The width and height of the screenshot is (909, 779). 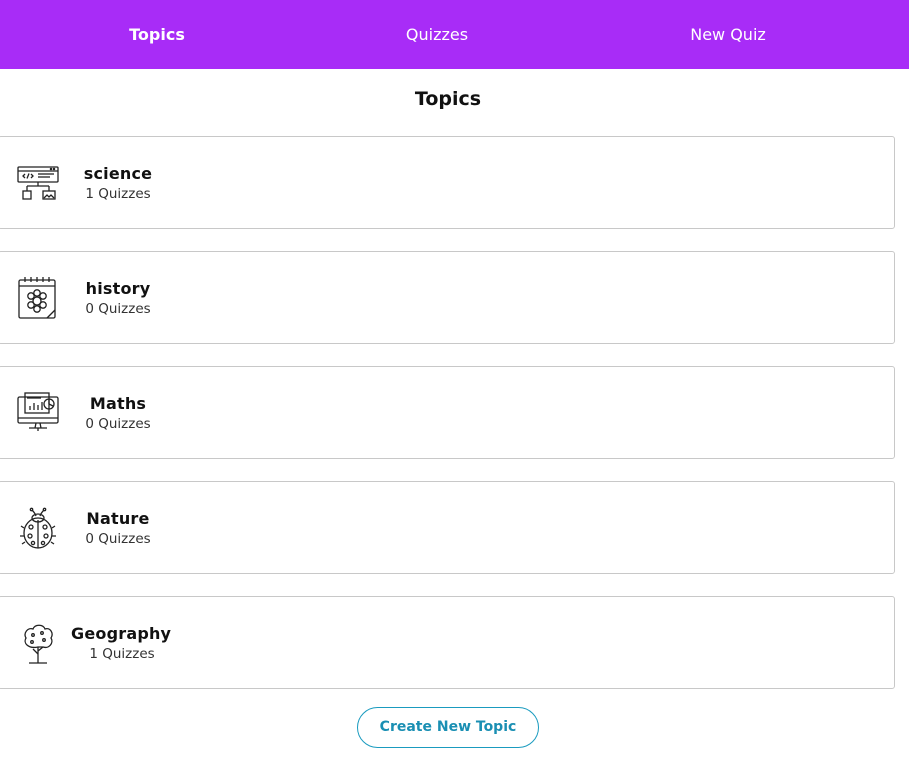 What do you see at coordinates (437, 34) in the screenshot?
I see `nav-quizzes-link: Quizzes` at bounding box center [437, 34].